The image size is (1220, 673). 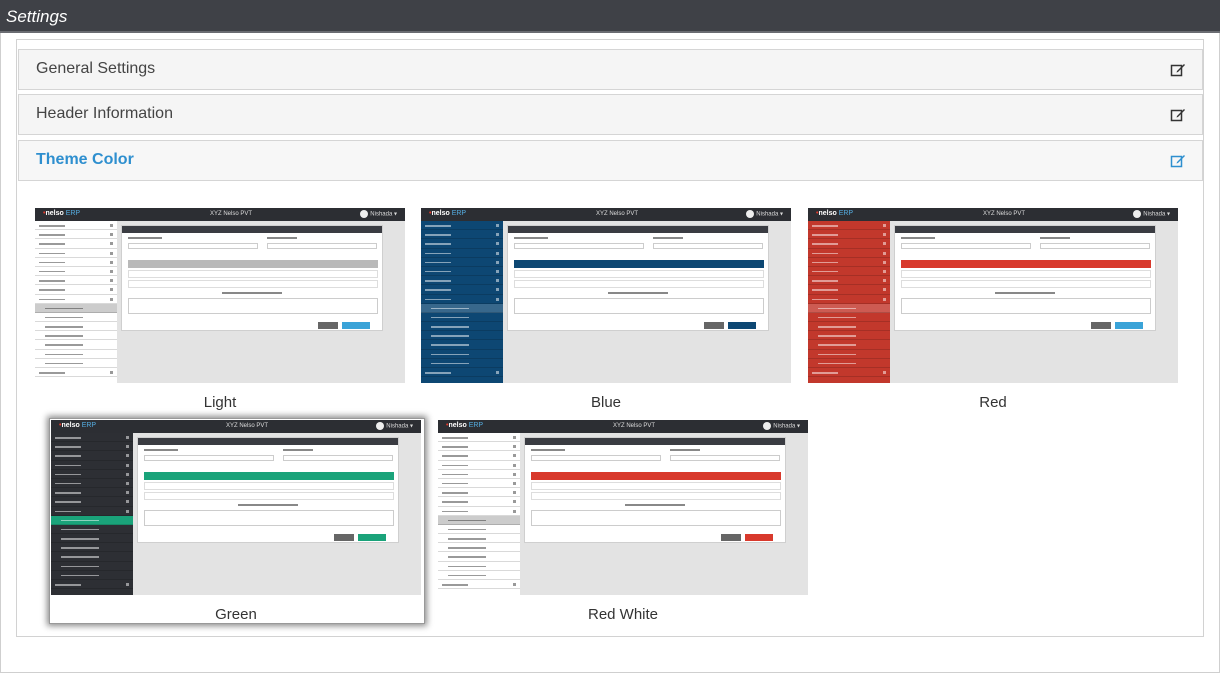 What do you see at coordinates (993, 402) in the screenshot?
I see `theme-label-red: Red` at bounding box center [993, 402].